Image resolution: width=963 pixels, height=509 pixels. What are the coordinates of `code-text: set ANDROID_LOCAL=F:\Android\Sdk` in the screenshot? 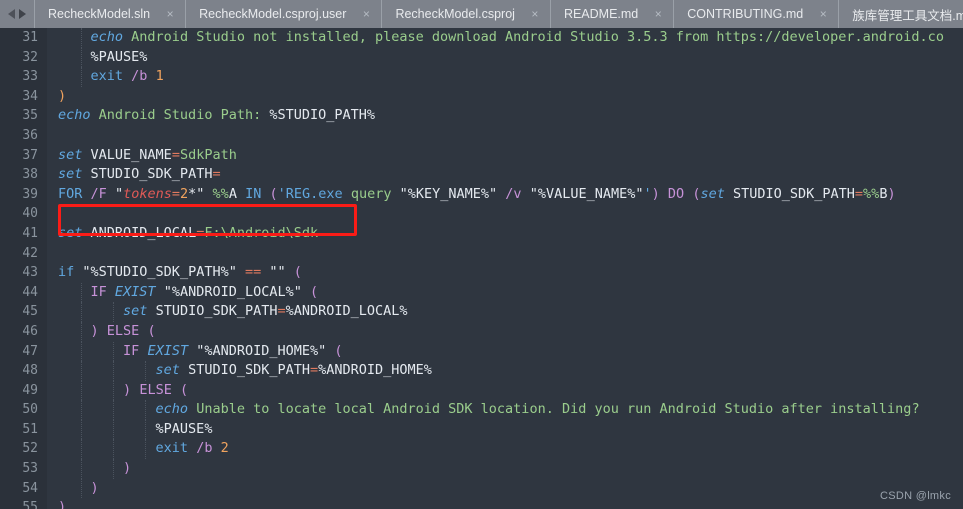 It's located at (505, 234).